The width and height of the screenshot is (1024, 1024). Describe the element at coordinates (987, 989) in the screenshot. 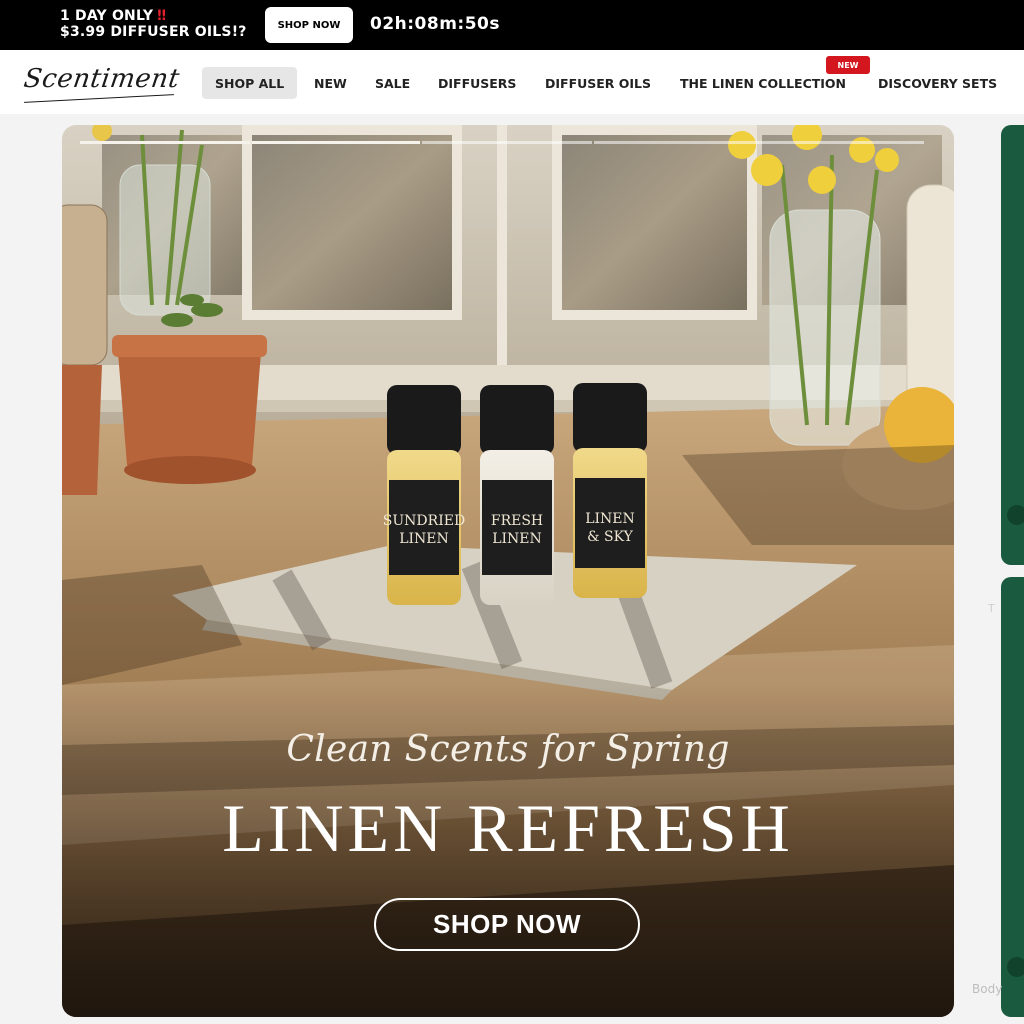

I see `faint-body-text: Body` at that location.